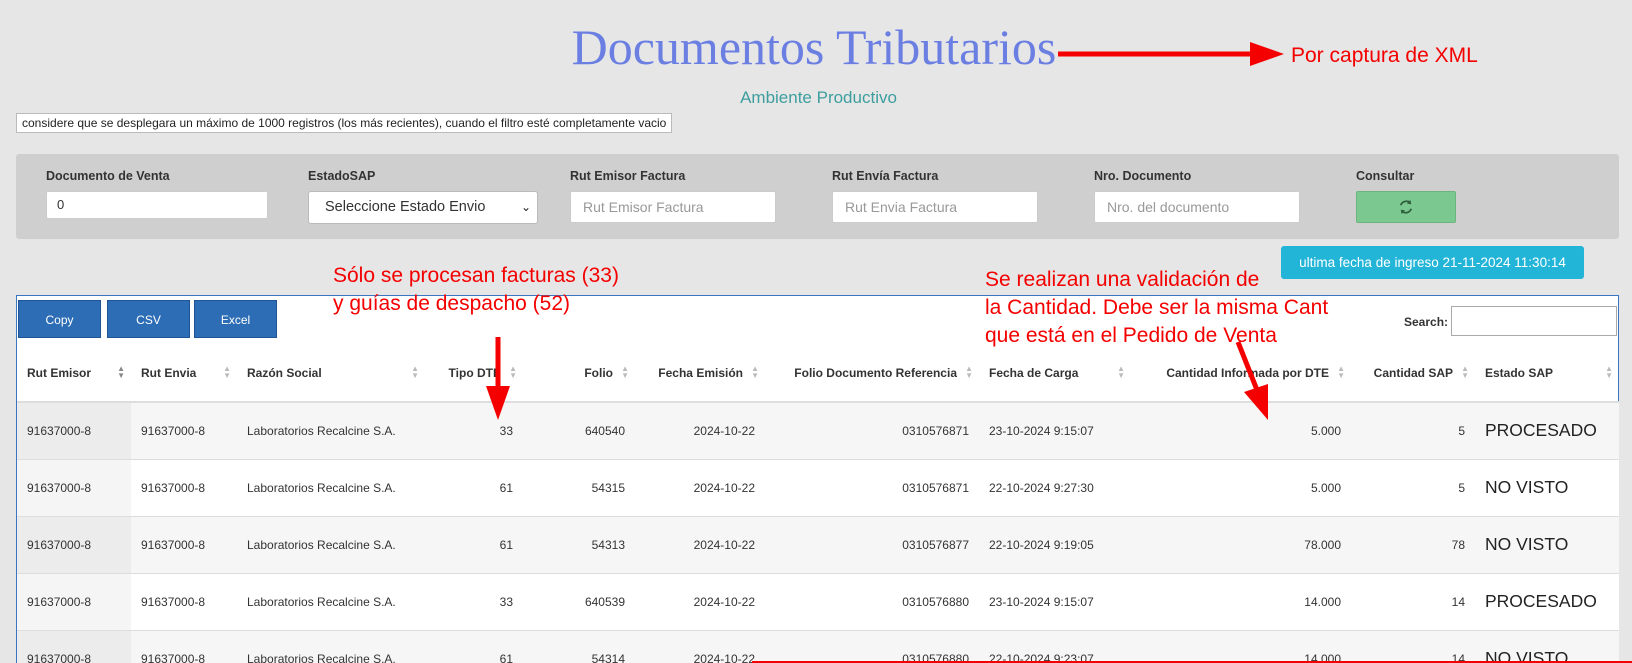 This screenshot has height=663, width=1632. What do you see at coordinates (1171, 54) in the screenshot?
I see `arrow-right-icon` at bounding box center [1171, 54].